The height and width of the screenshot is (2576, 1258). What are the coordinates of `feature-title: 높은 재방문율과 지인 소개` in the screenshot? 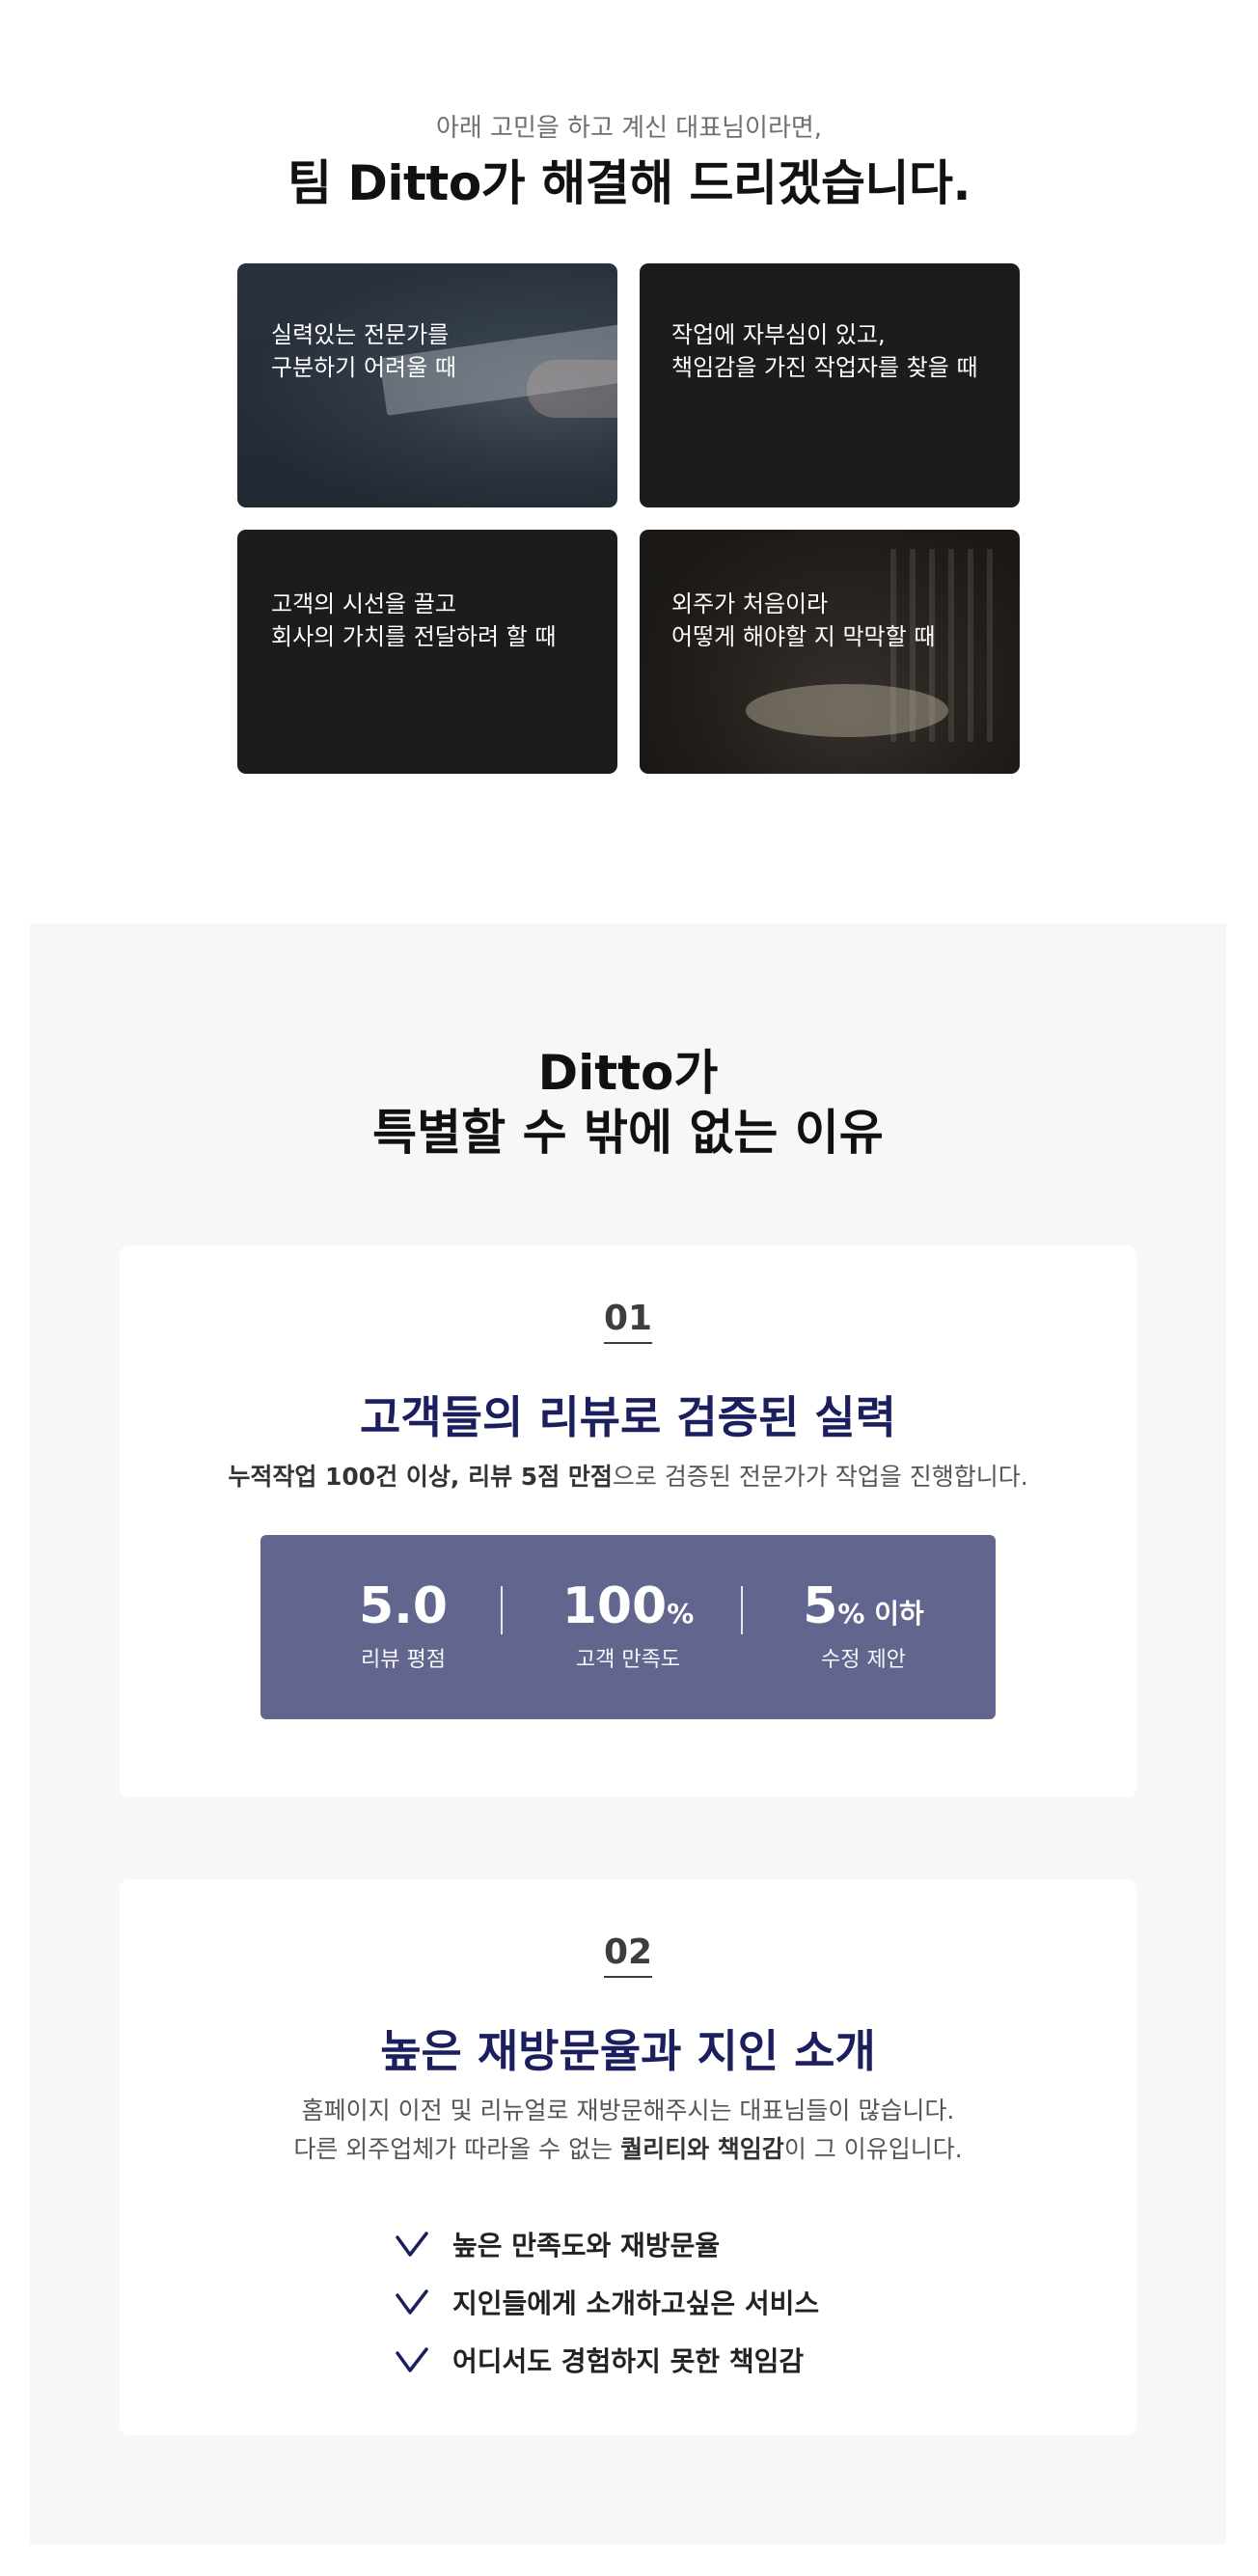 It's located at (628, 2051).